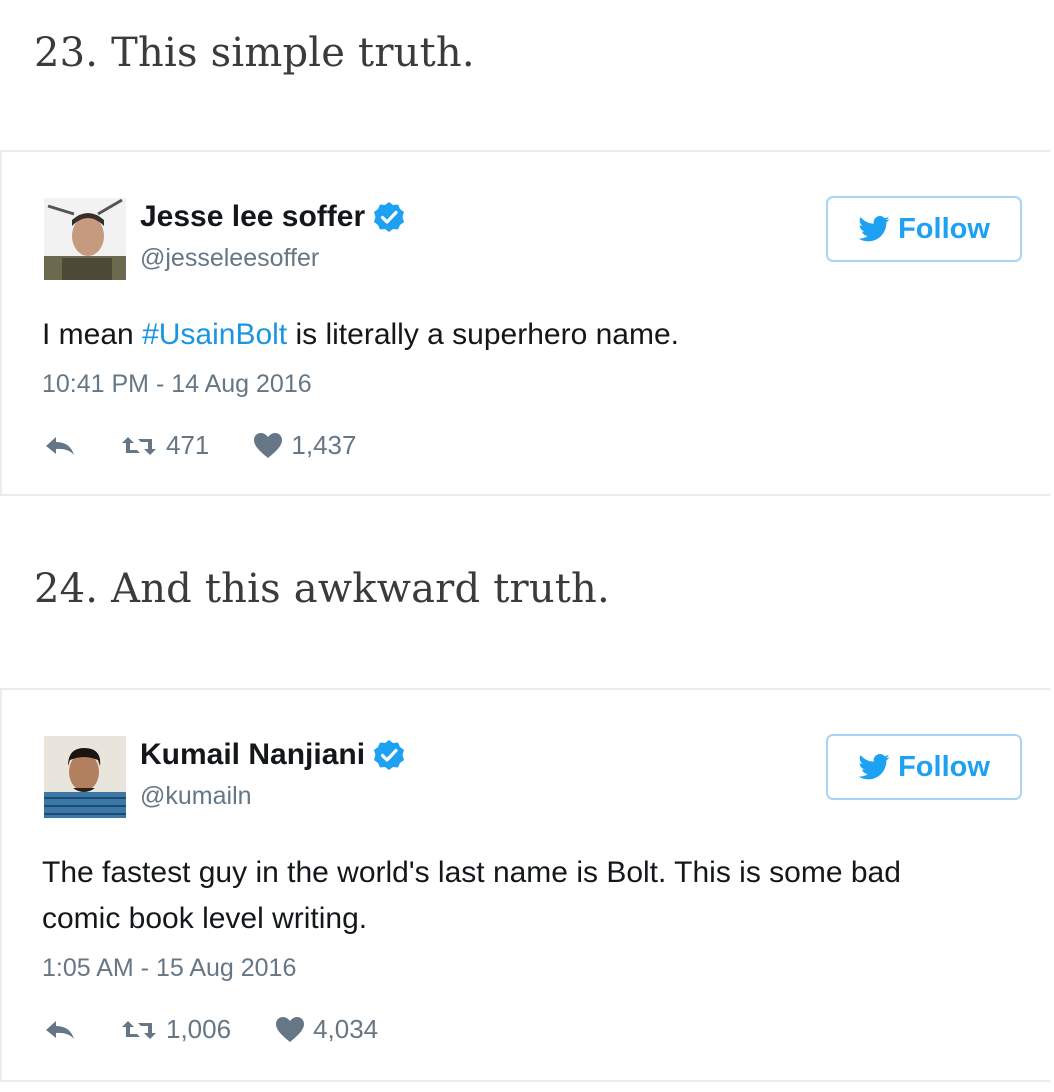 The width and height of the screenshot is (1054, 1092). What do you see at coordinates (324, 445) in the screenshot?
I see `like-count: 1,437` at bounding box center [324, 445].